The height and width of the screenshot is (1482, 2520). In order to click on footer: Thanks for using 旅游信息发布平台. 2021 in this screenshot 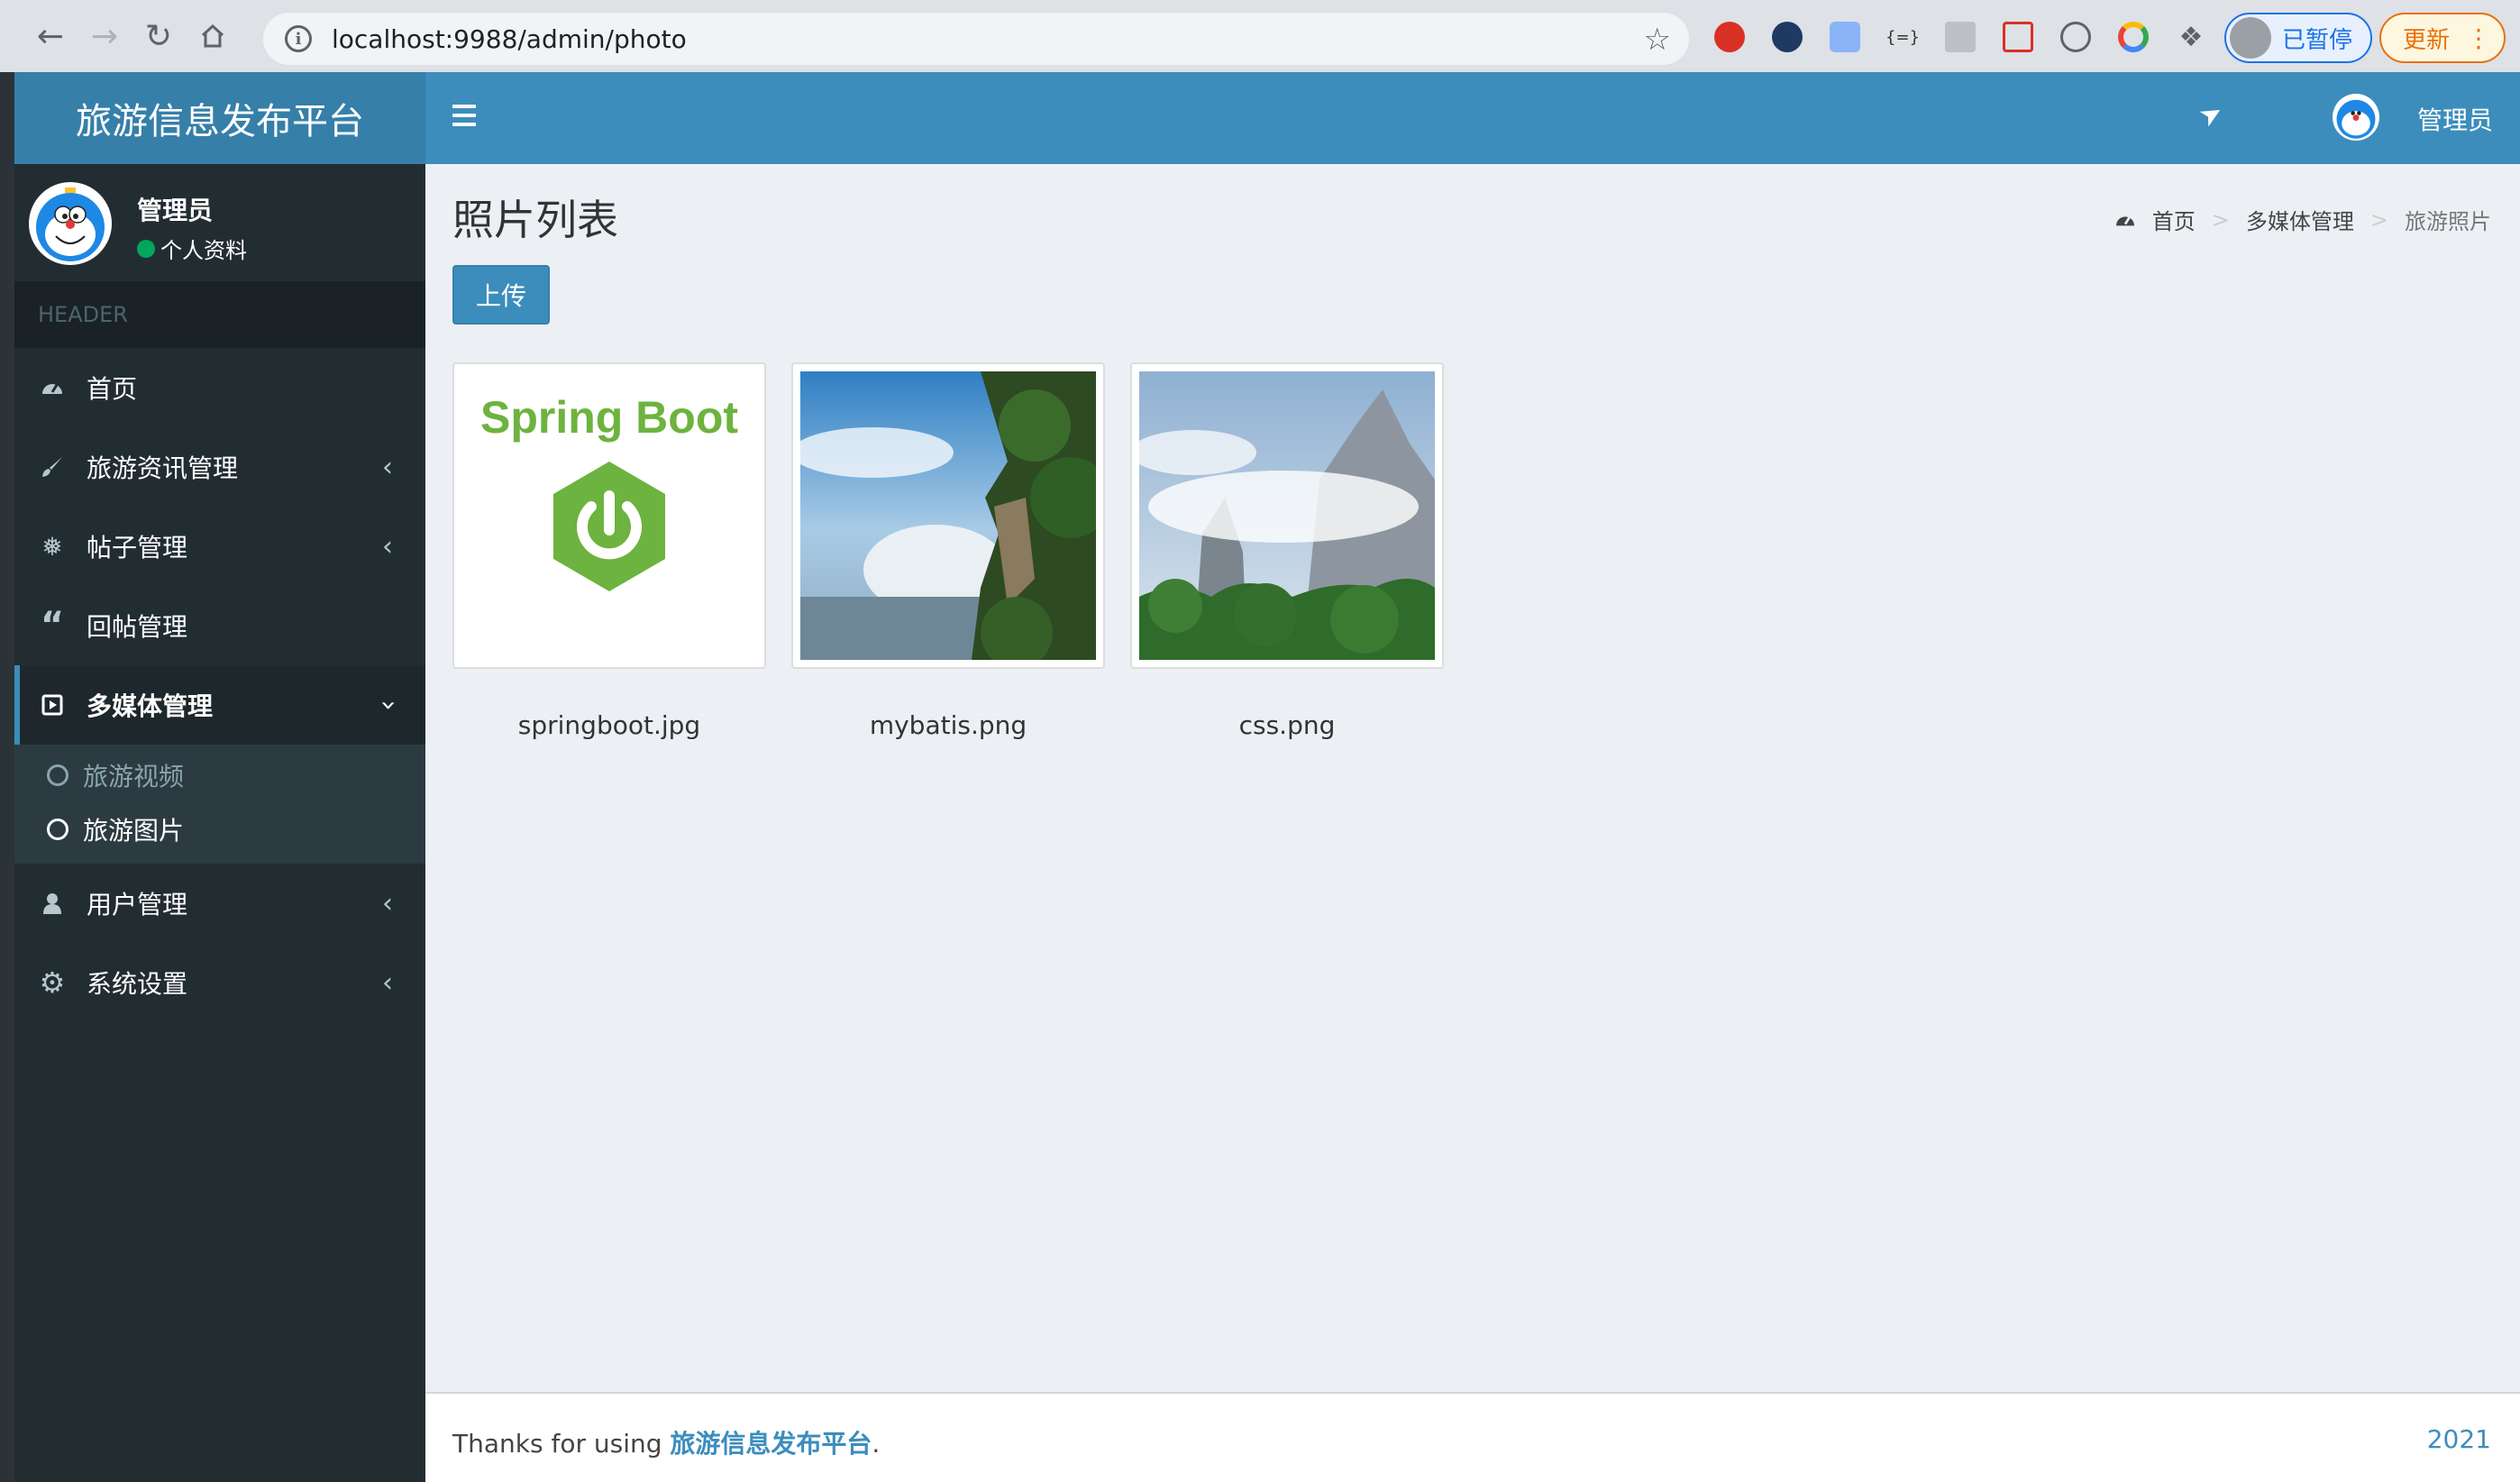, I will do `click(1472, 1437)`.